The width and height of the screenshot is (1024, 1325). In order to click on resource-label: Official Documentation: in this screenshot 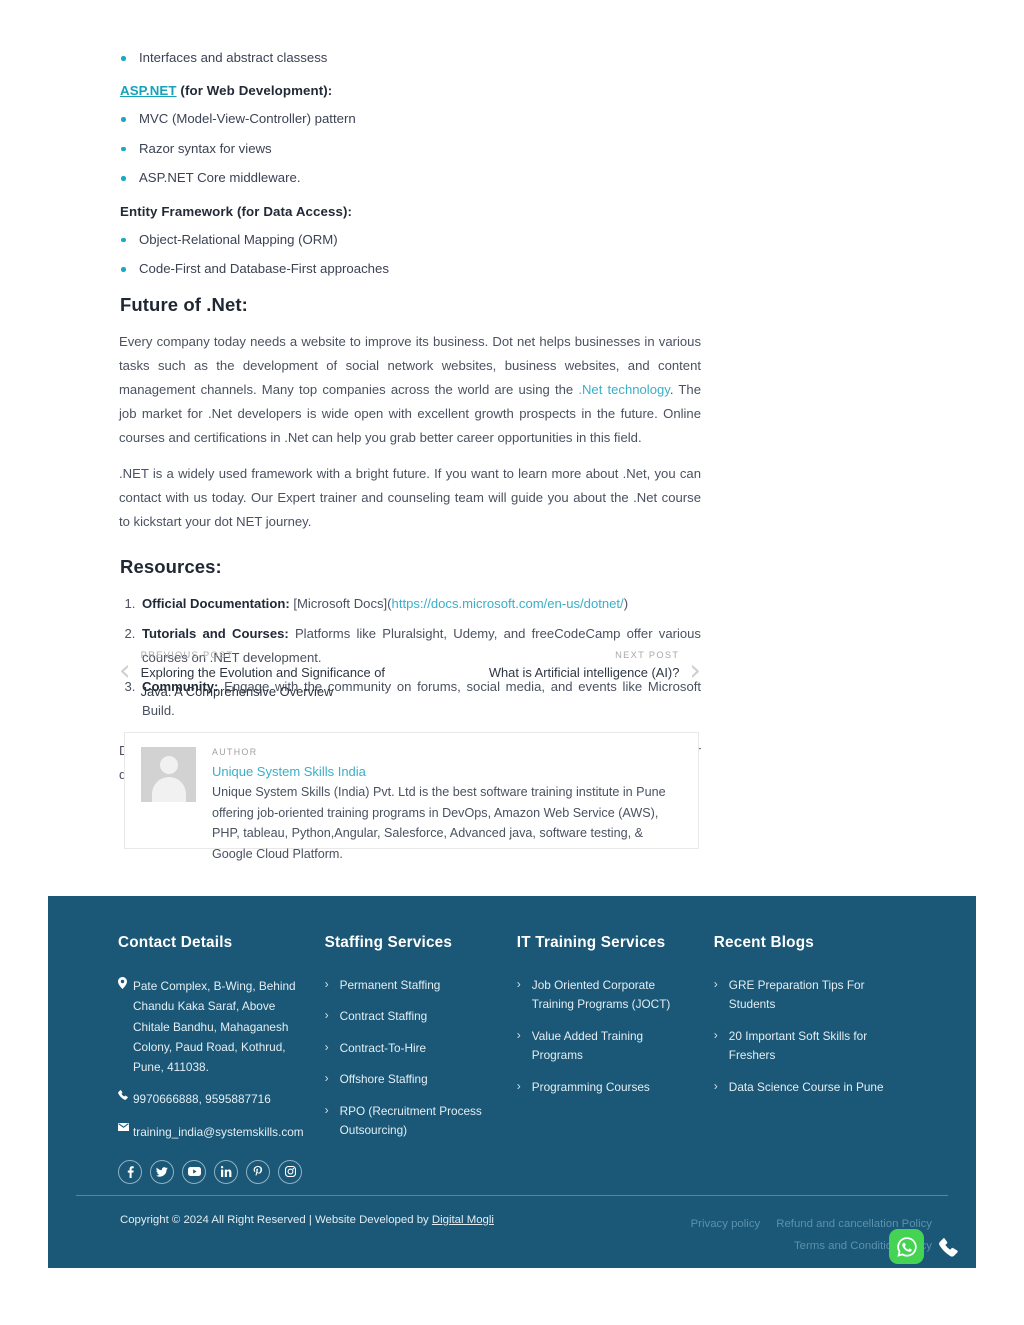, I will do `click(216, 604)`.